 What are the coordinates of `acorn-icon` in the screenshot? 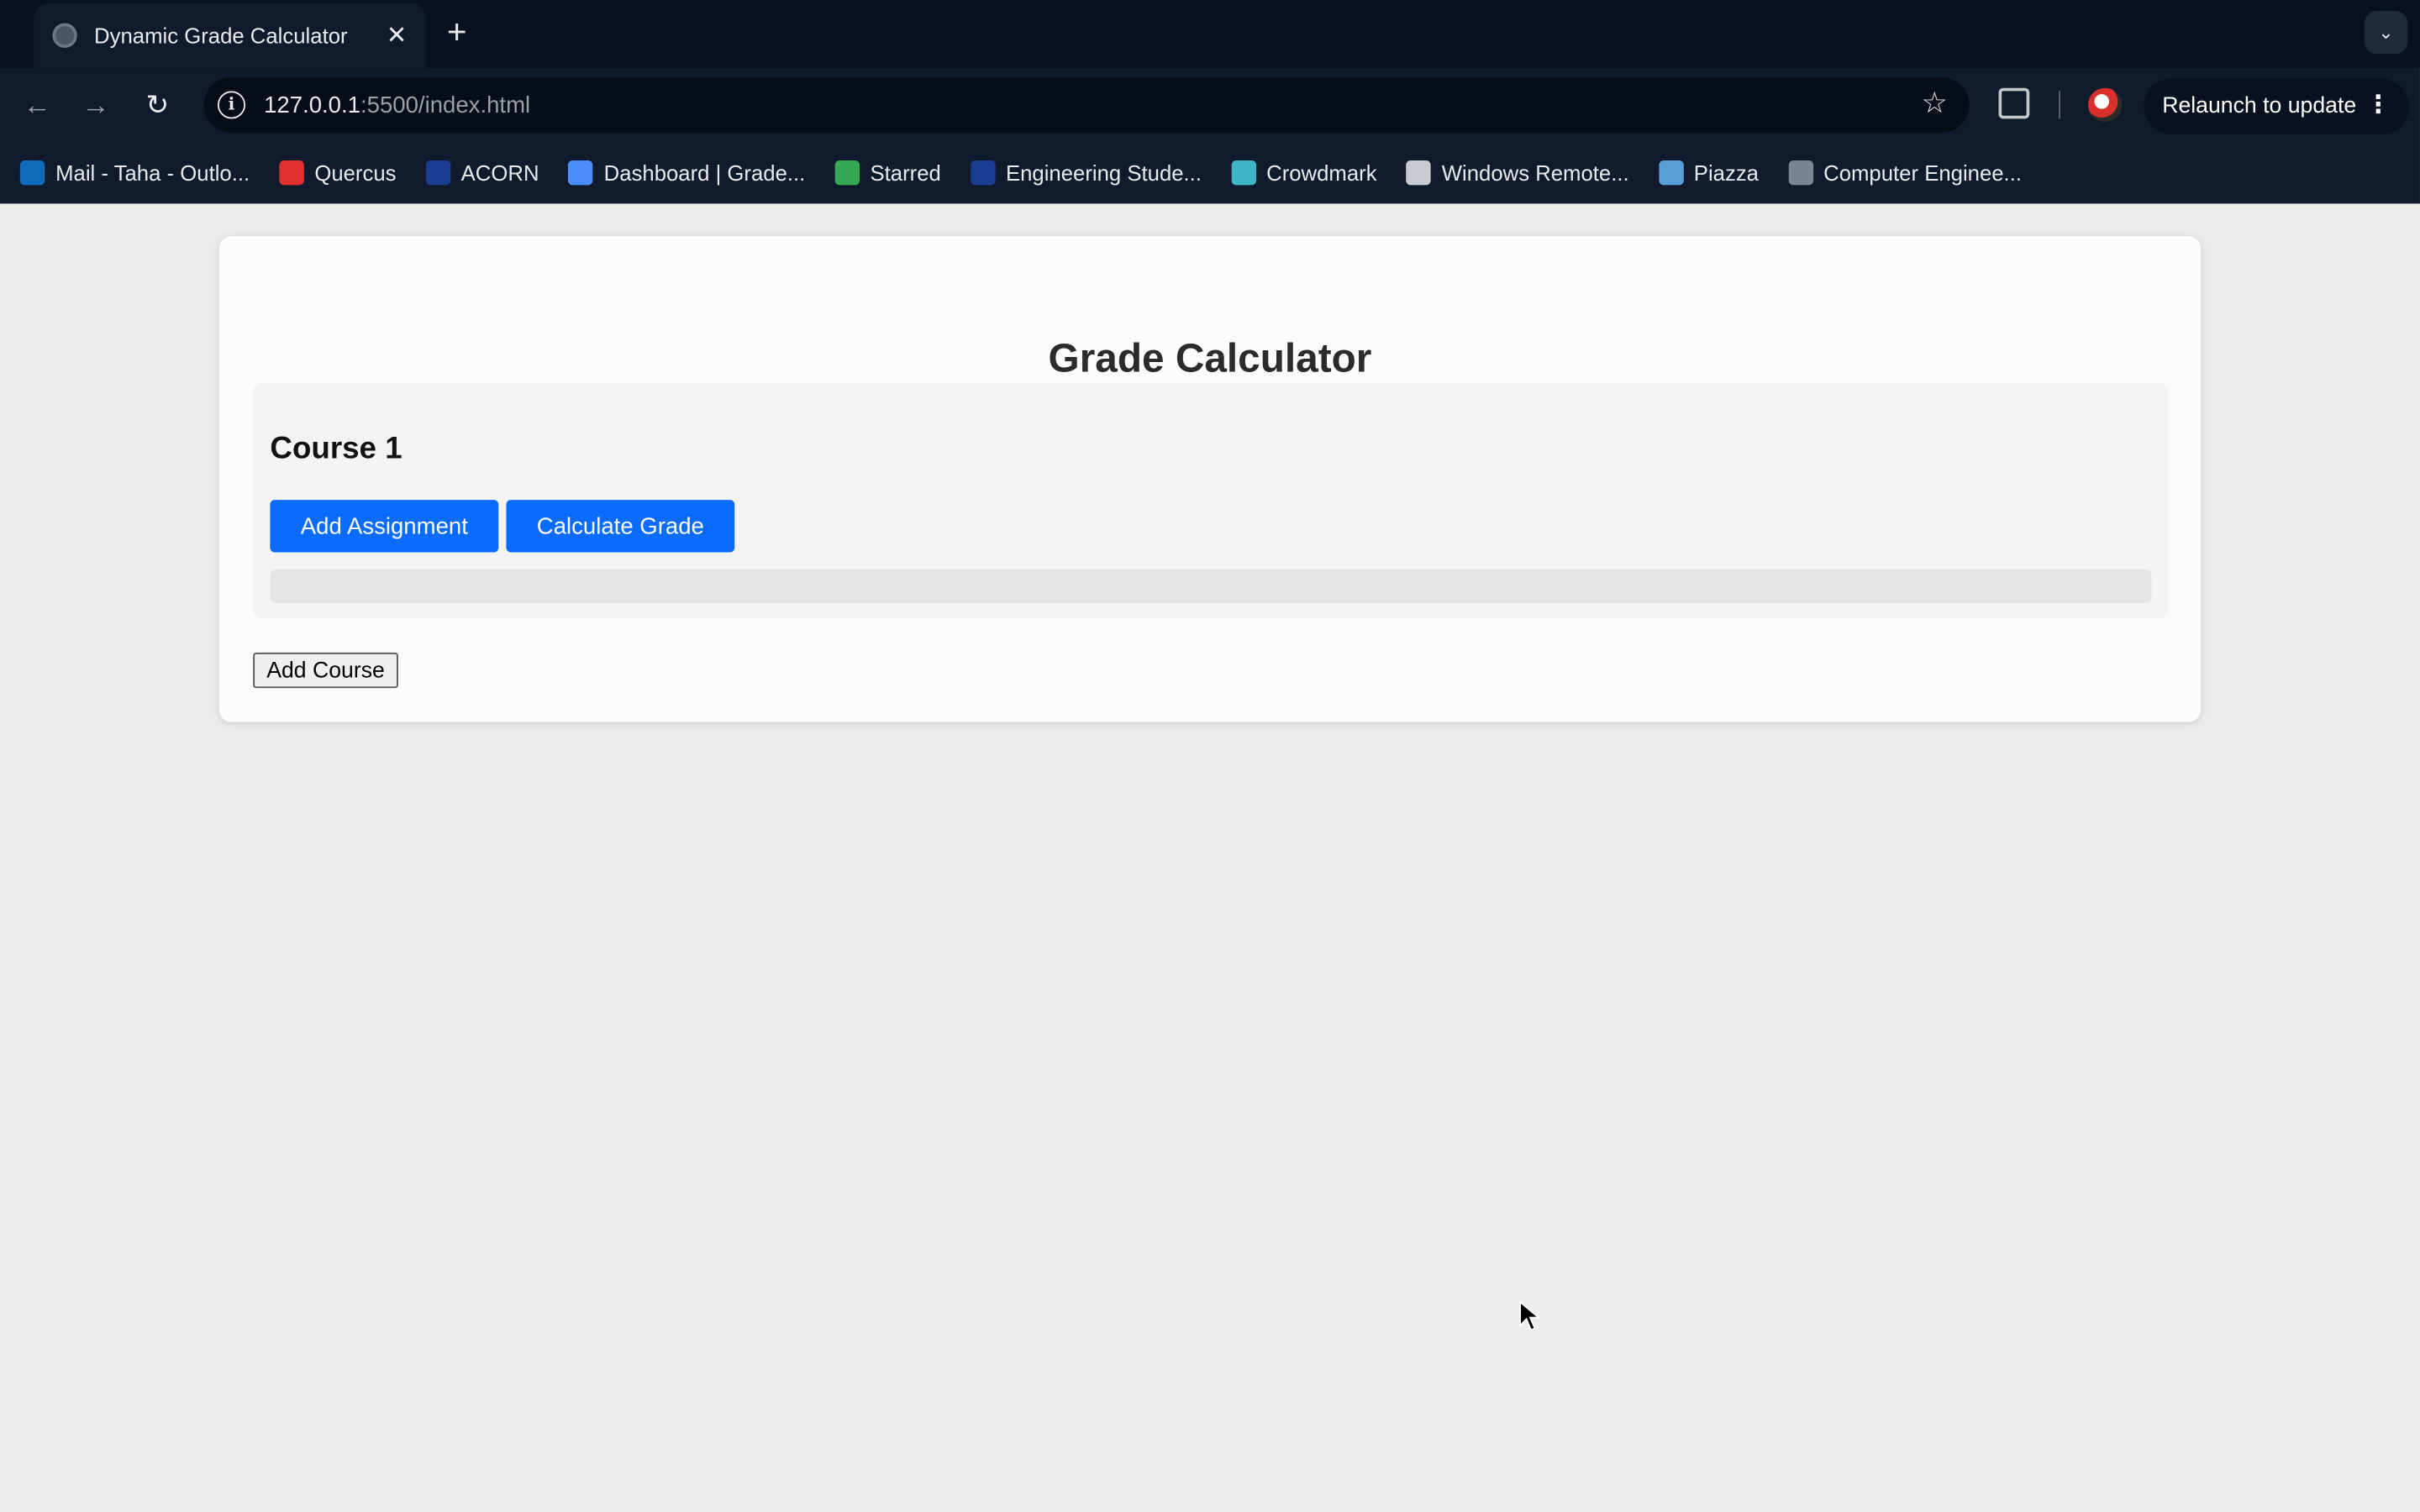 It's located at (437, 173).